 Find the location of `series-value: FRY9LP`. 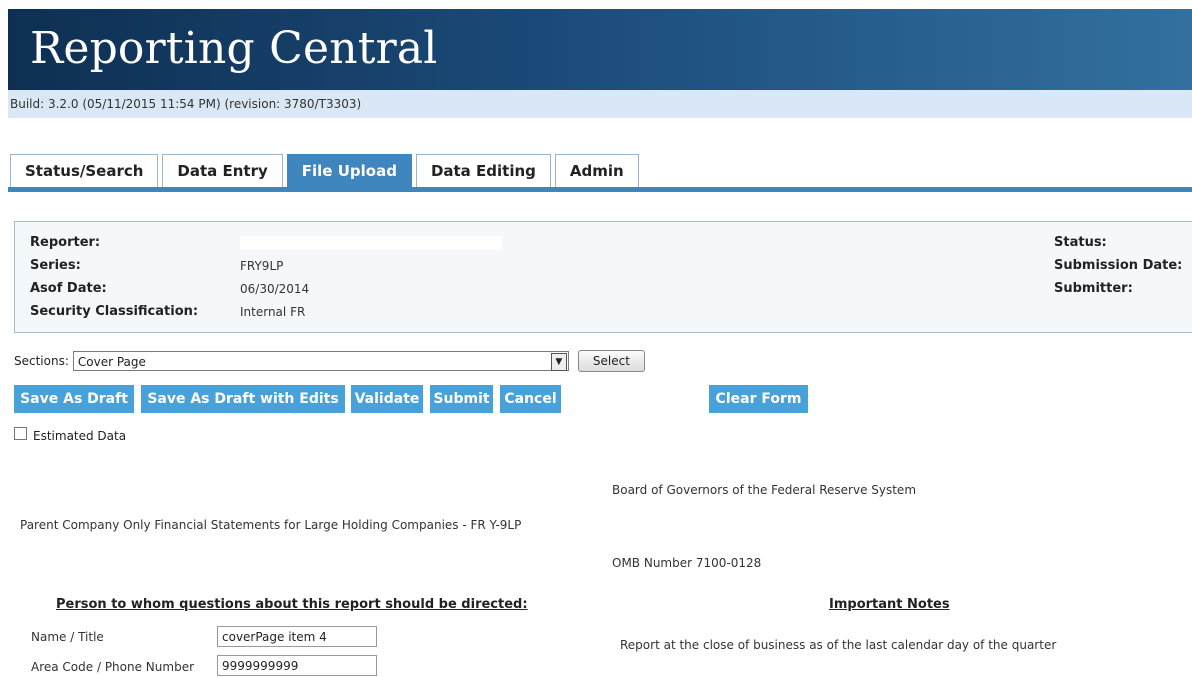

series-value: FRY9LP is located at coordinates (262, 266).